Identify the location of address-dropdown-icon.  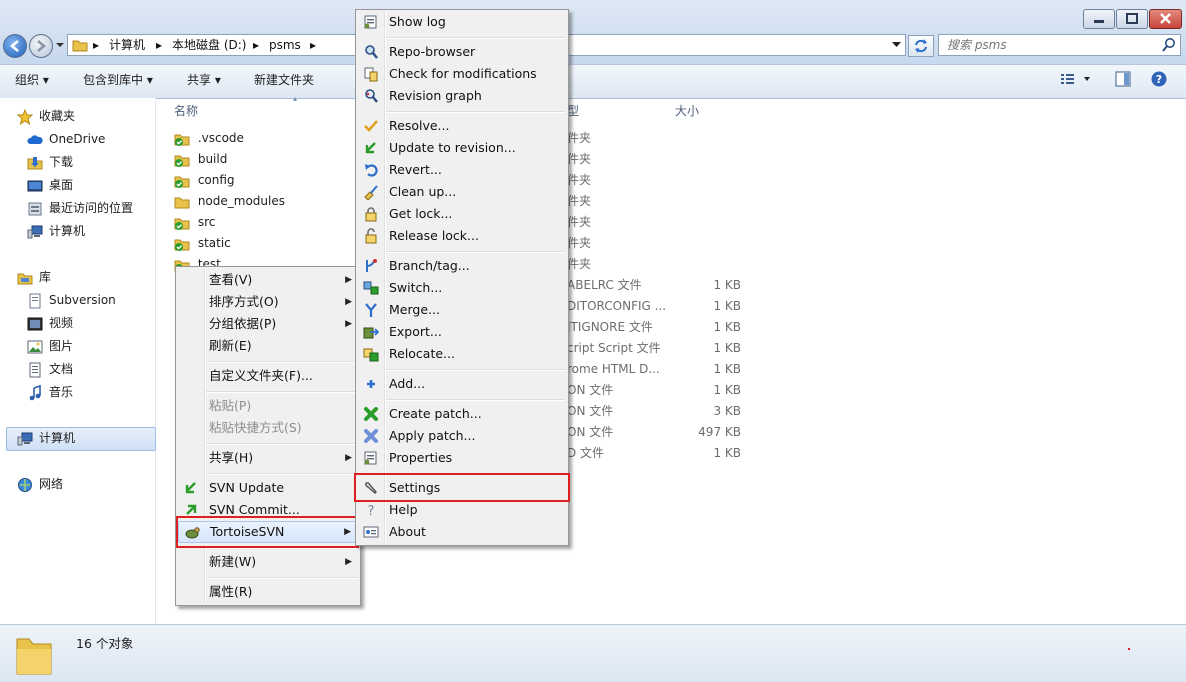
(896, 45).